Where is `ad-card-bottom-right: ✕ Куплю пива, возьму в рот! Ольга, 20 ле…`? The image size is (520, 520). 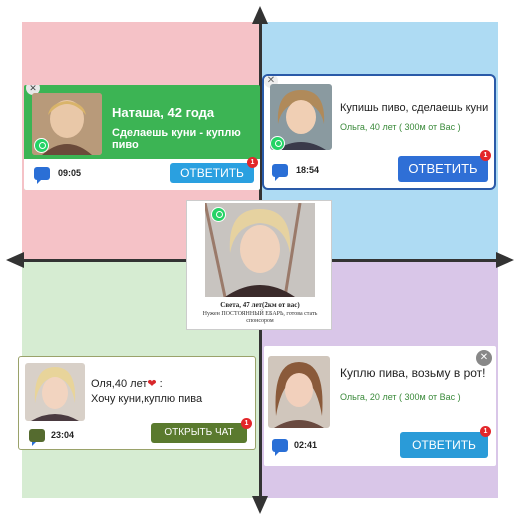 ad-card-bottom-right: ✕ Куплю пива, возьму в рот! Ольга, 20 ле… is located at coordinates (380, 406).